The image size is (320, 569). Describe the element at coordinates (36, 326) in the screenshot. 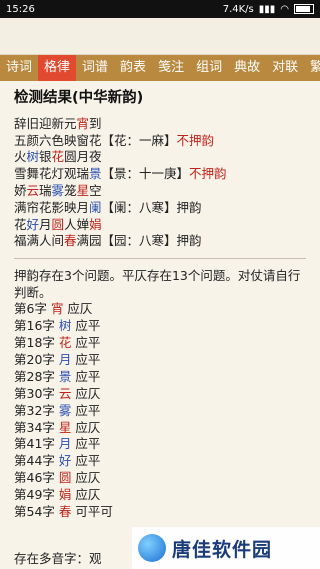

I see `char-position: 第16字` at that location.